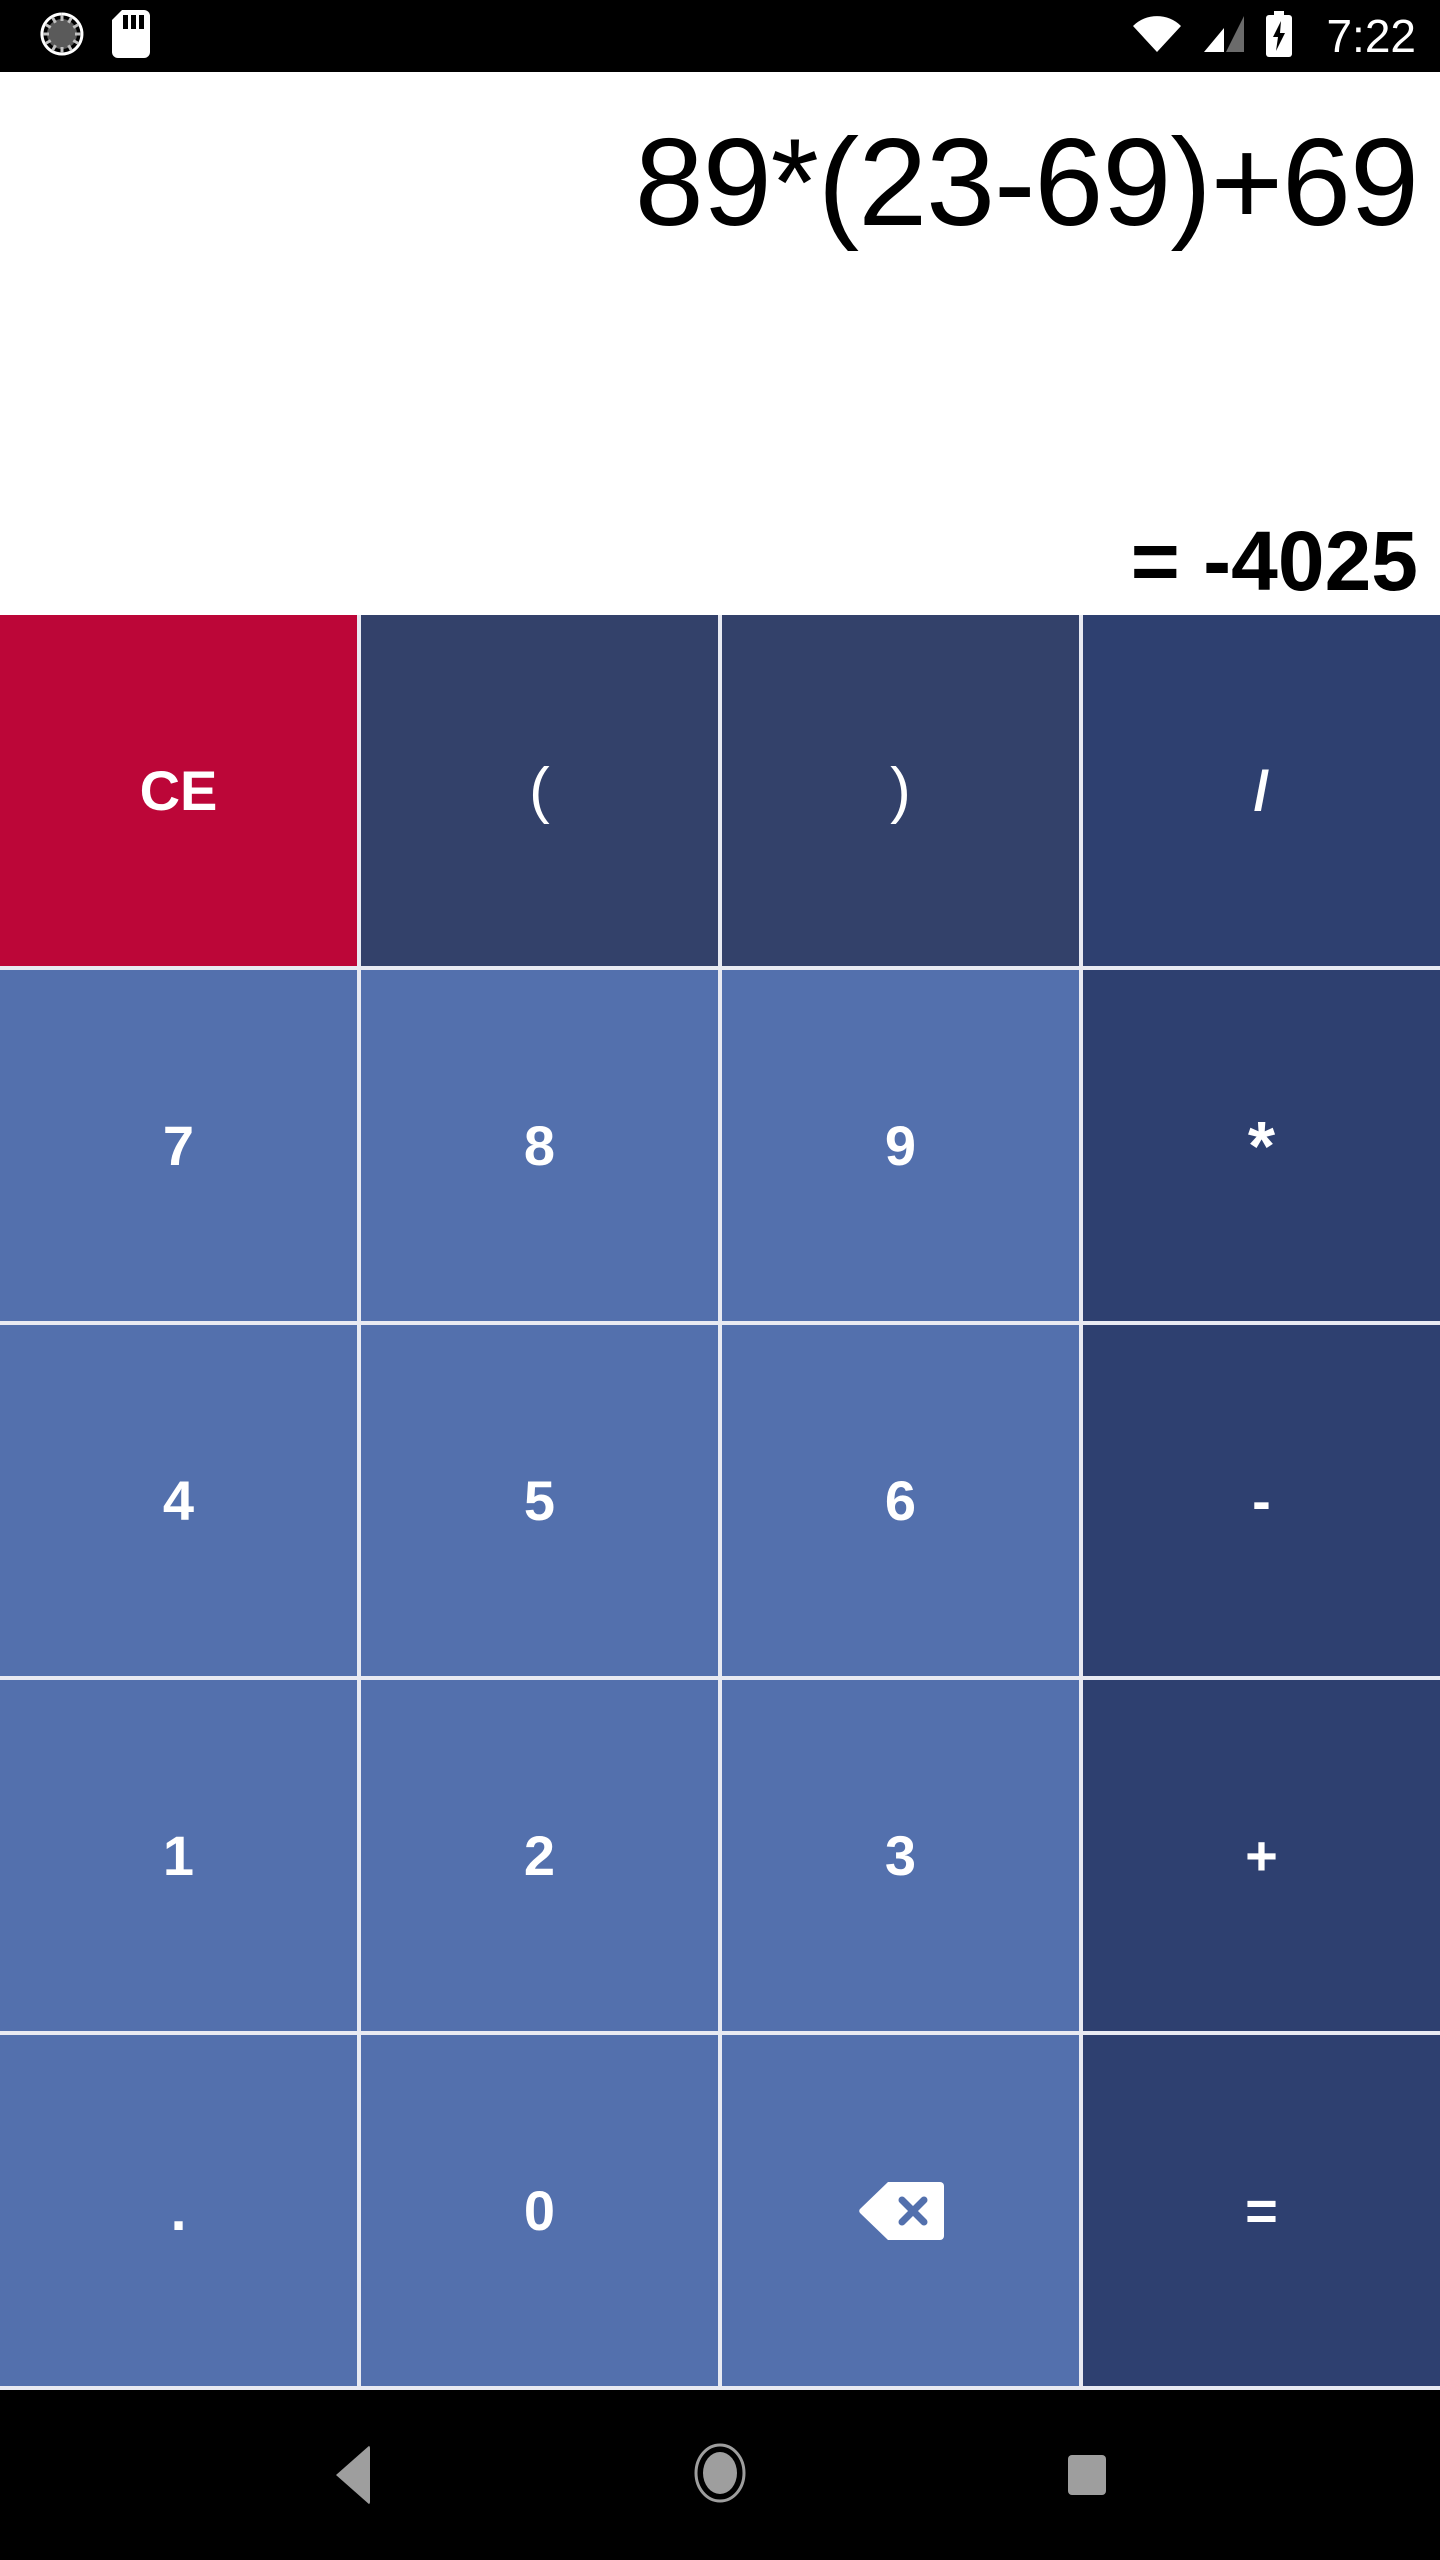  I want to click on divide-button: /, so click(1261, 790).